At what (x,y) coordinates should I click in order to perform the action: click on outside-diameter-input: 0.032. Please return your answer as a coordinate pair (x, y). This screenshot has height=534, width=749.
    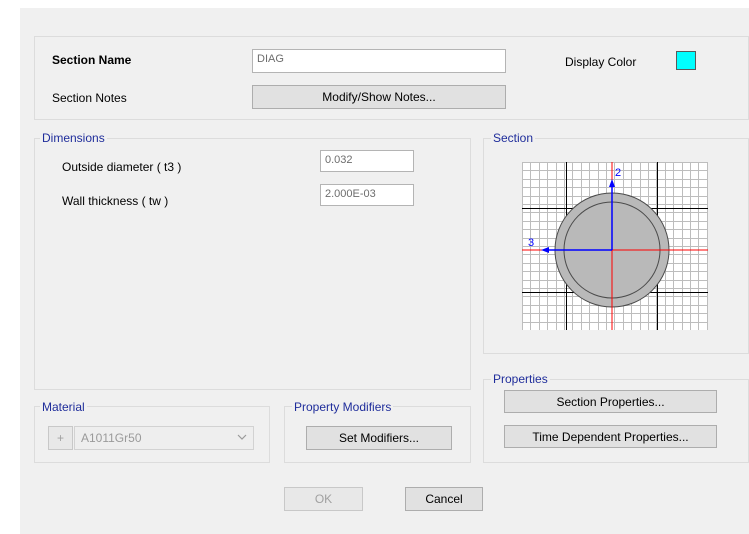
    Looking at the image, I should click on (367, 161).